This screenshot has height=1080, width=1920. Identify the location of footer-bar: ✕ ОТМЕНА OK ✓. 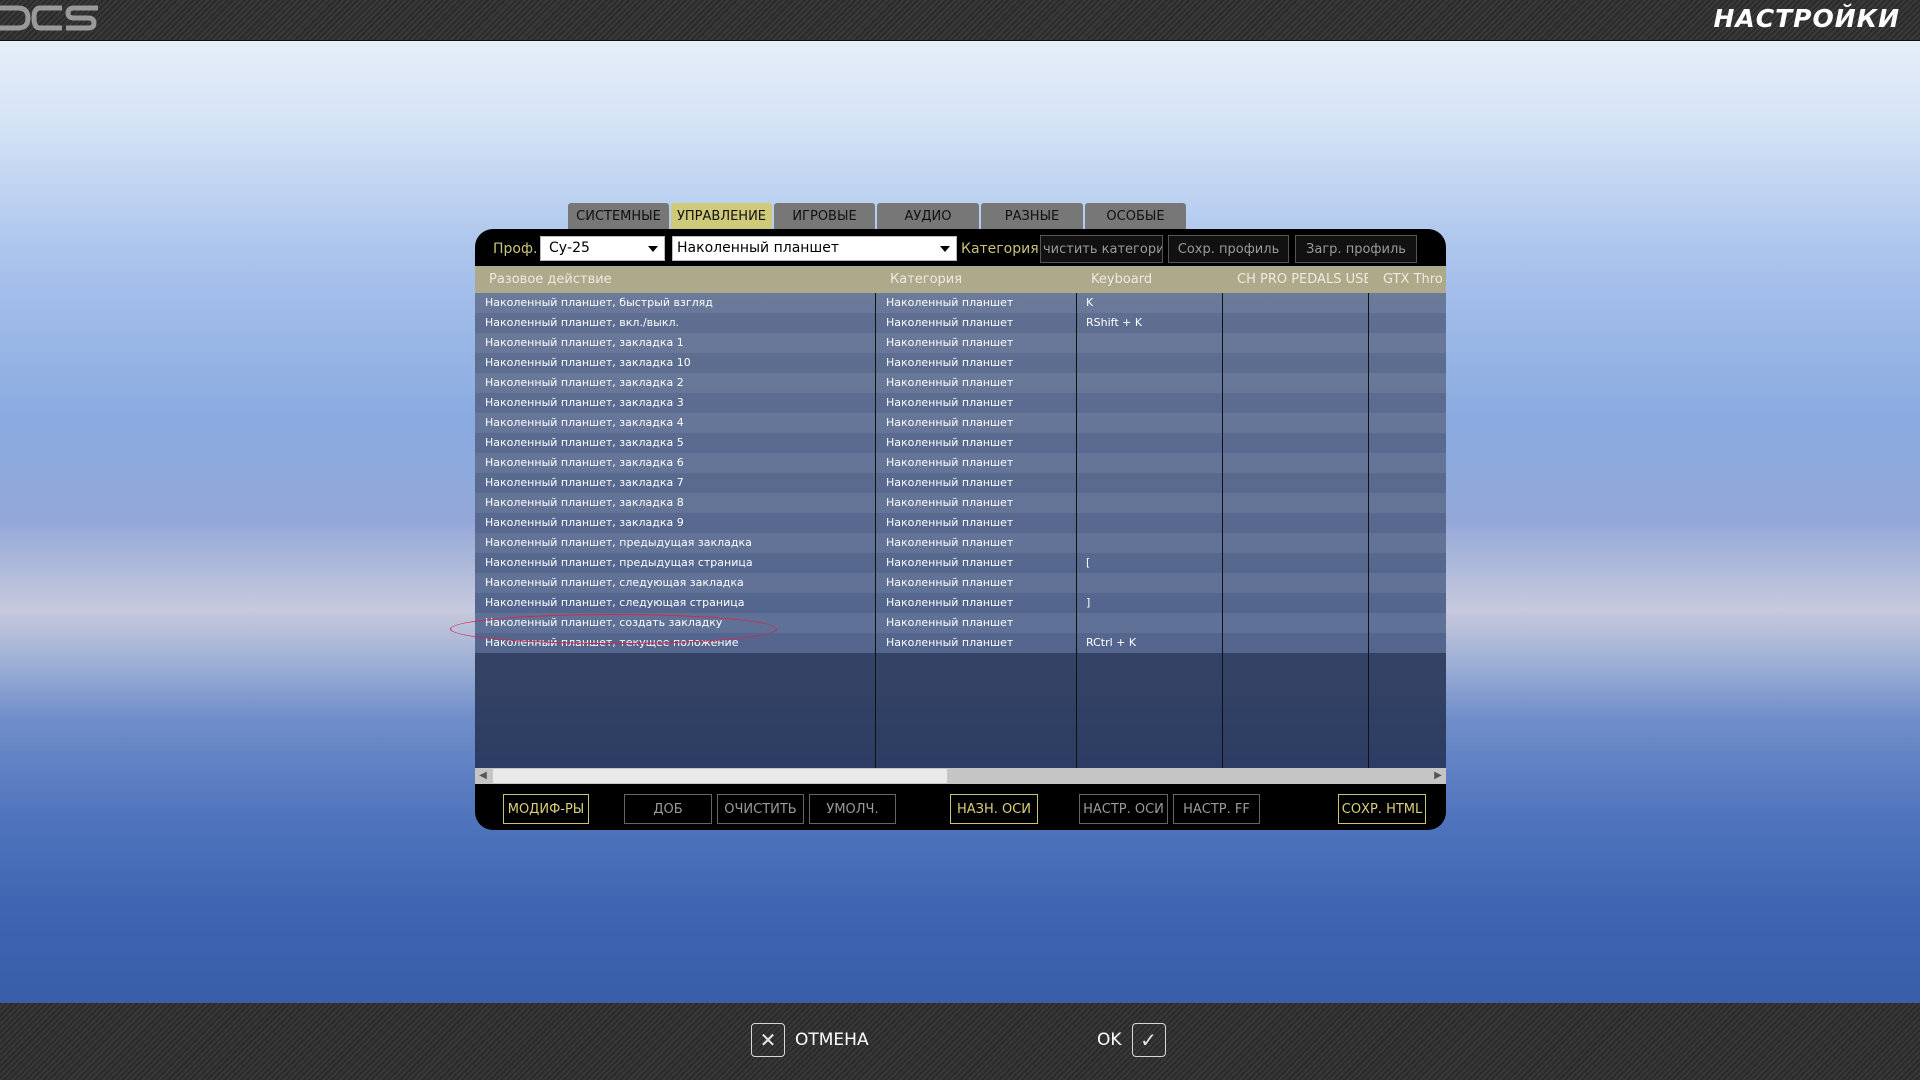
(960, 1041).